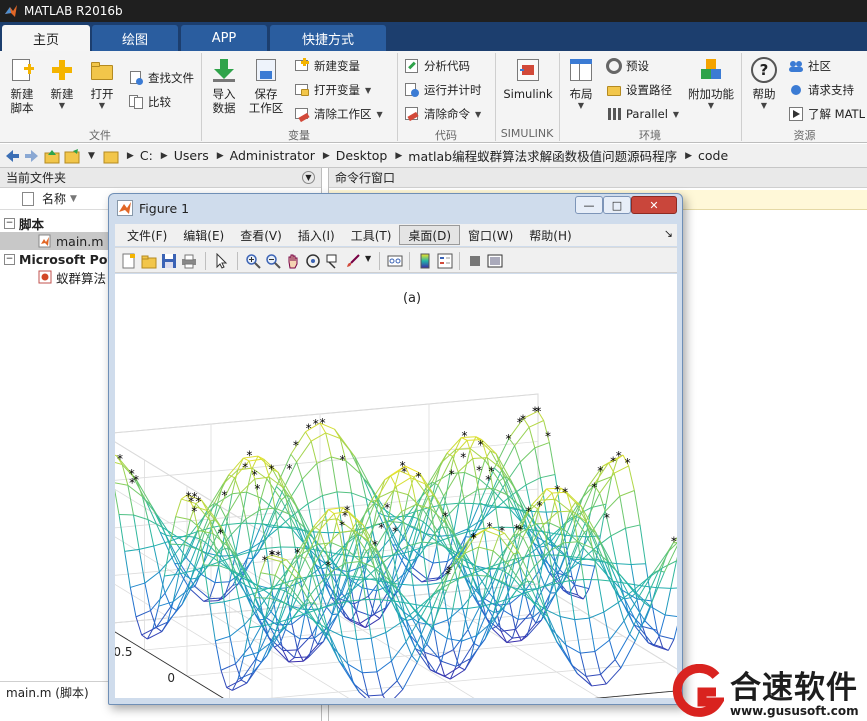  I want to click on parallel-dropdown-icon: ▼, so click(676, 114).